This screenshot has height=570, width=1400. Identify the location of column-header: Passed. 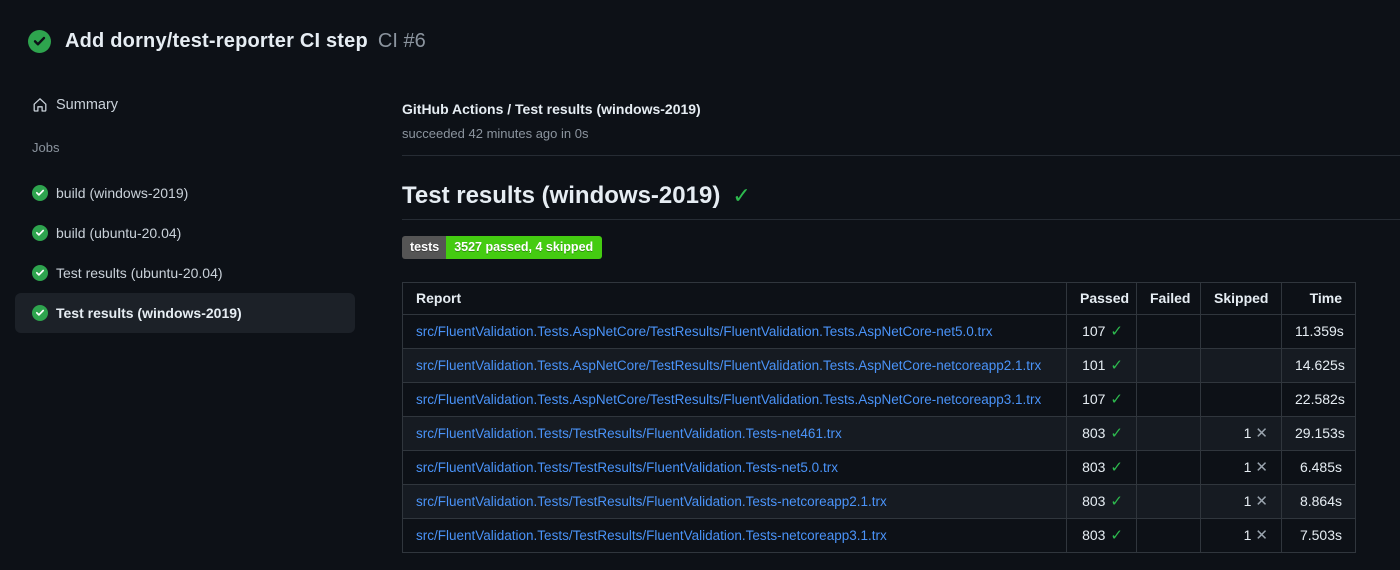
(1101, 298).